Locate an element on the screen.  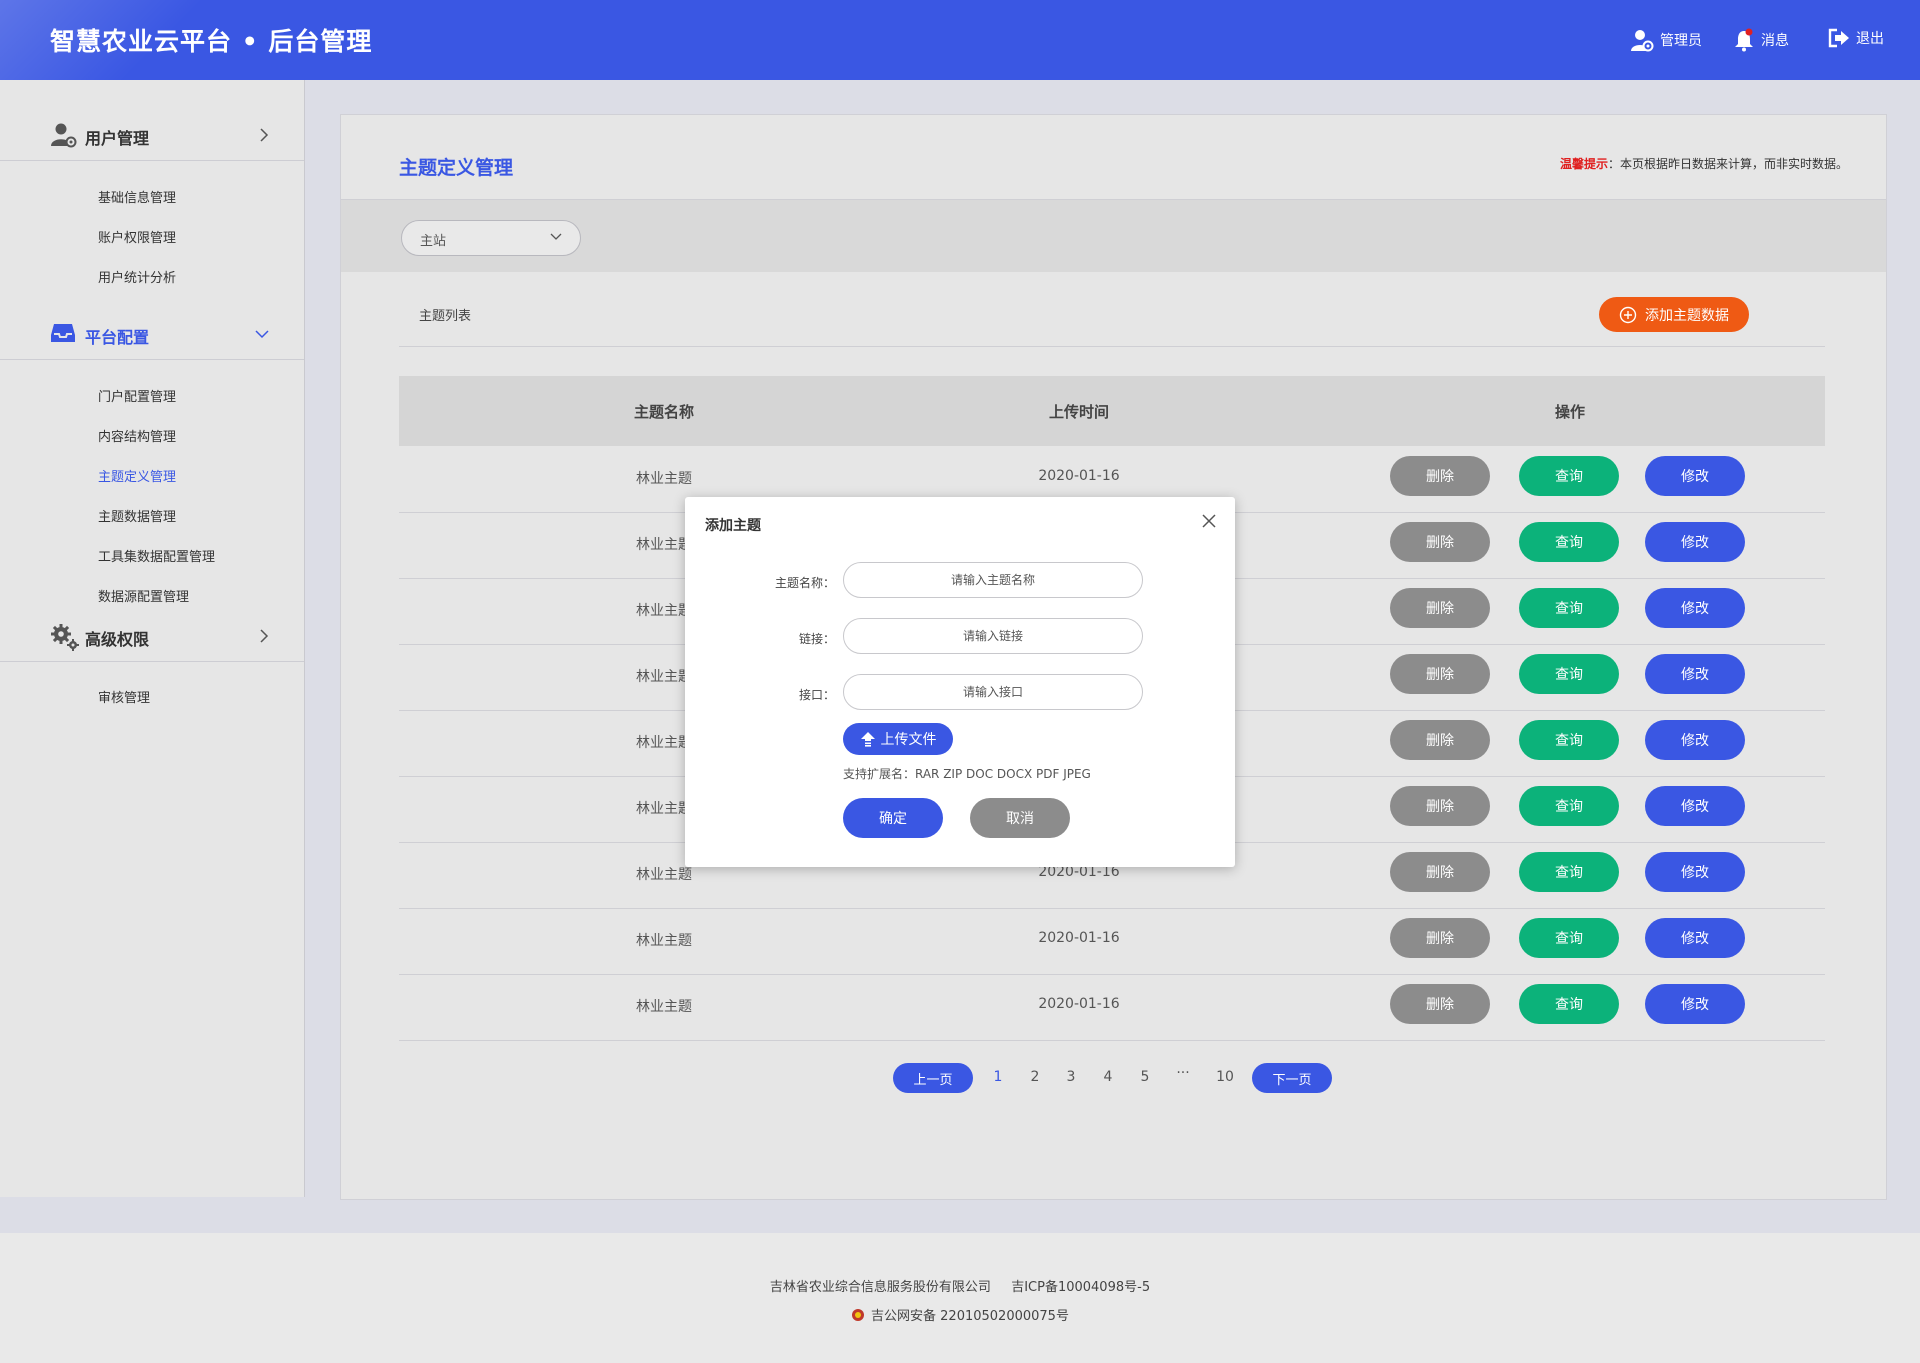
interface-input is located at coordinates (993, 692).